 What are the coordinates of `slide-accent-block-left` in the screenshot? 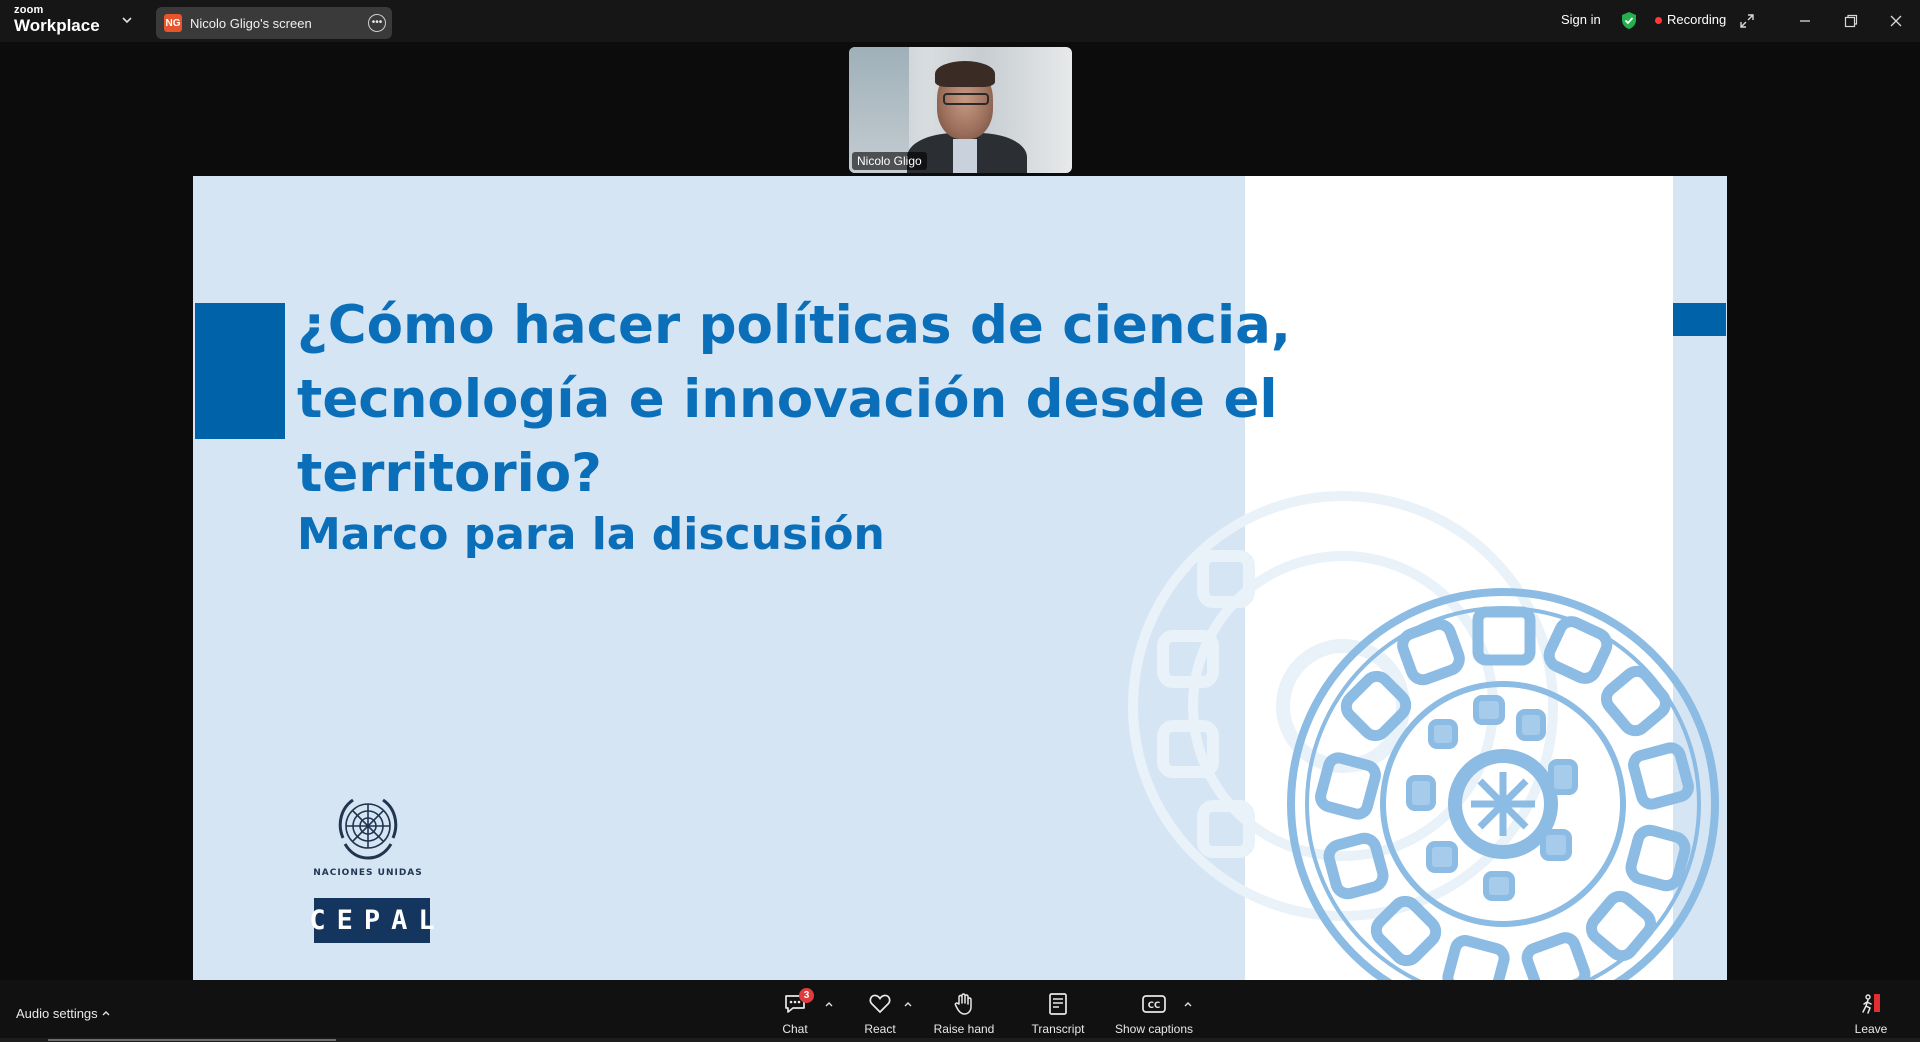 It's located at (240, 371).